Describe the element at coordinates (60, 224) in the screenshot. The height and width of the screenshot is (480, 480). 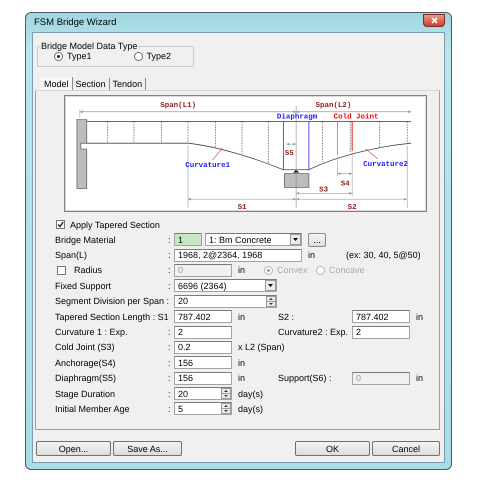
I see `checkbox` at that location.